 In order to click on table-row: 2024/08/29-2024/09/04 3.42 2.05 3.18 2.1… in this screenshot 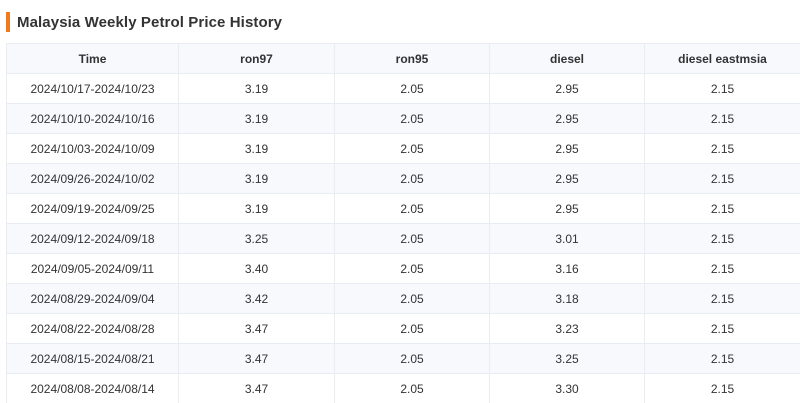, I will do `click(403, 298)`.